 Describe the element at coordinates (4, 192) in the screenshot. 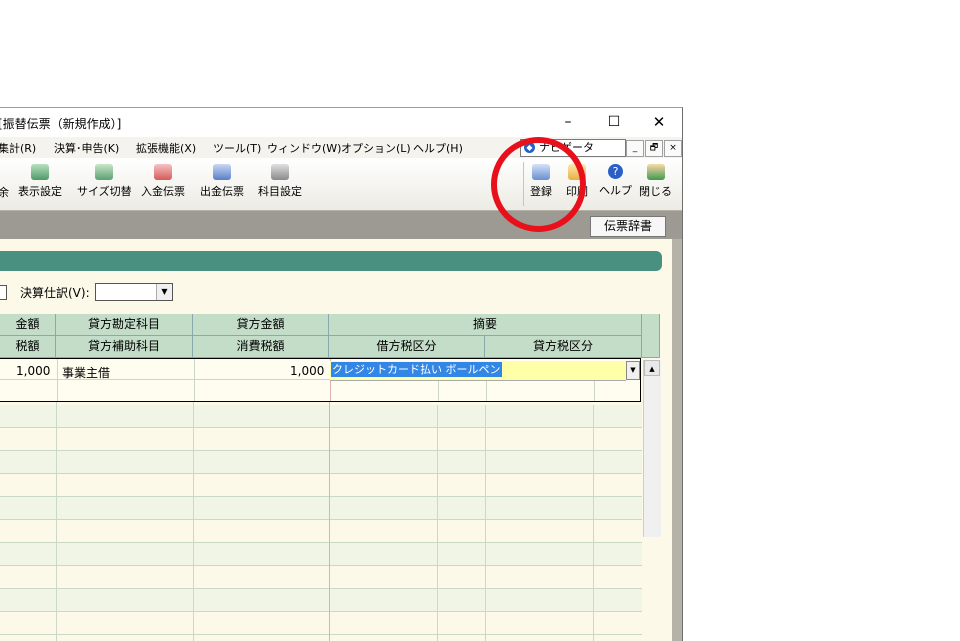

I see `toolbar-partial-label: 余` at that location.